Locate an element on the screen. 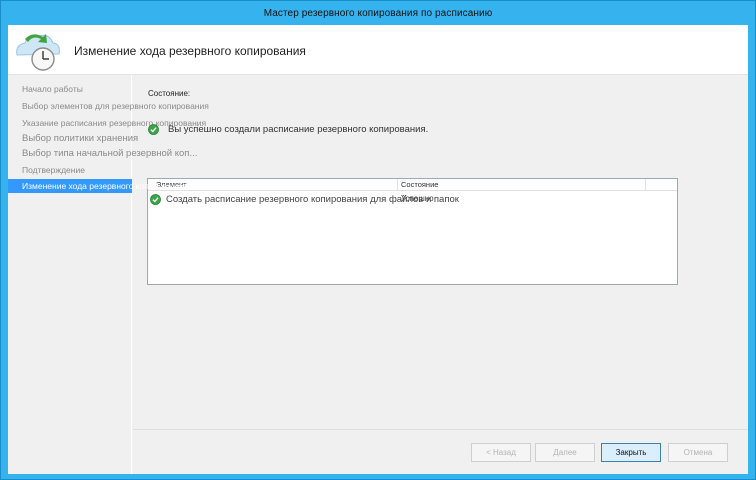 The image size is (756, 480). back-button: < Назад is located at coordinates (501, 452).